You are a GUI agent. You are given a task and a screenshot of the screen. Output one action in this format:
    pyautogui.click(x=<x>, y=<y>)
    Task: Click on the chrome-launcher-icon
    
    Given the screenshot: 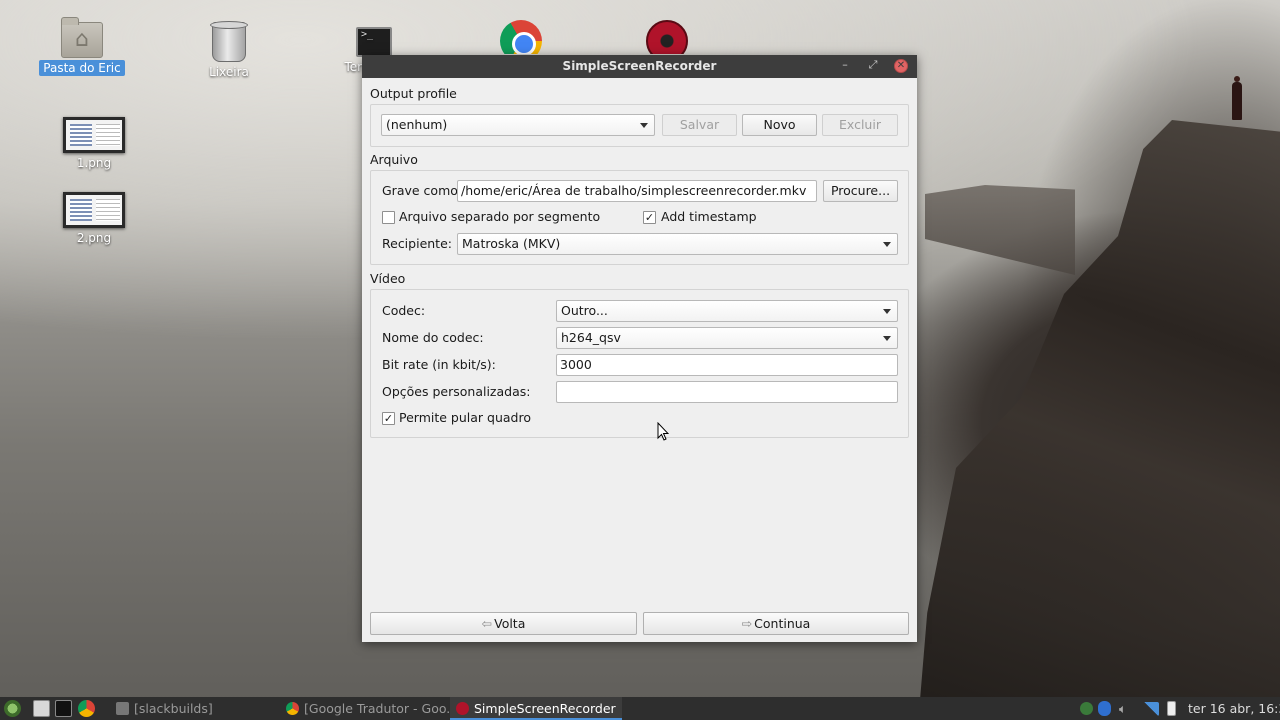 What is the action you would take?
    pyautogui.click(x=86, y=708)
    